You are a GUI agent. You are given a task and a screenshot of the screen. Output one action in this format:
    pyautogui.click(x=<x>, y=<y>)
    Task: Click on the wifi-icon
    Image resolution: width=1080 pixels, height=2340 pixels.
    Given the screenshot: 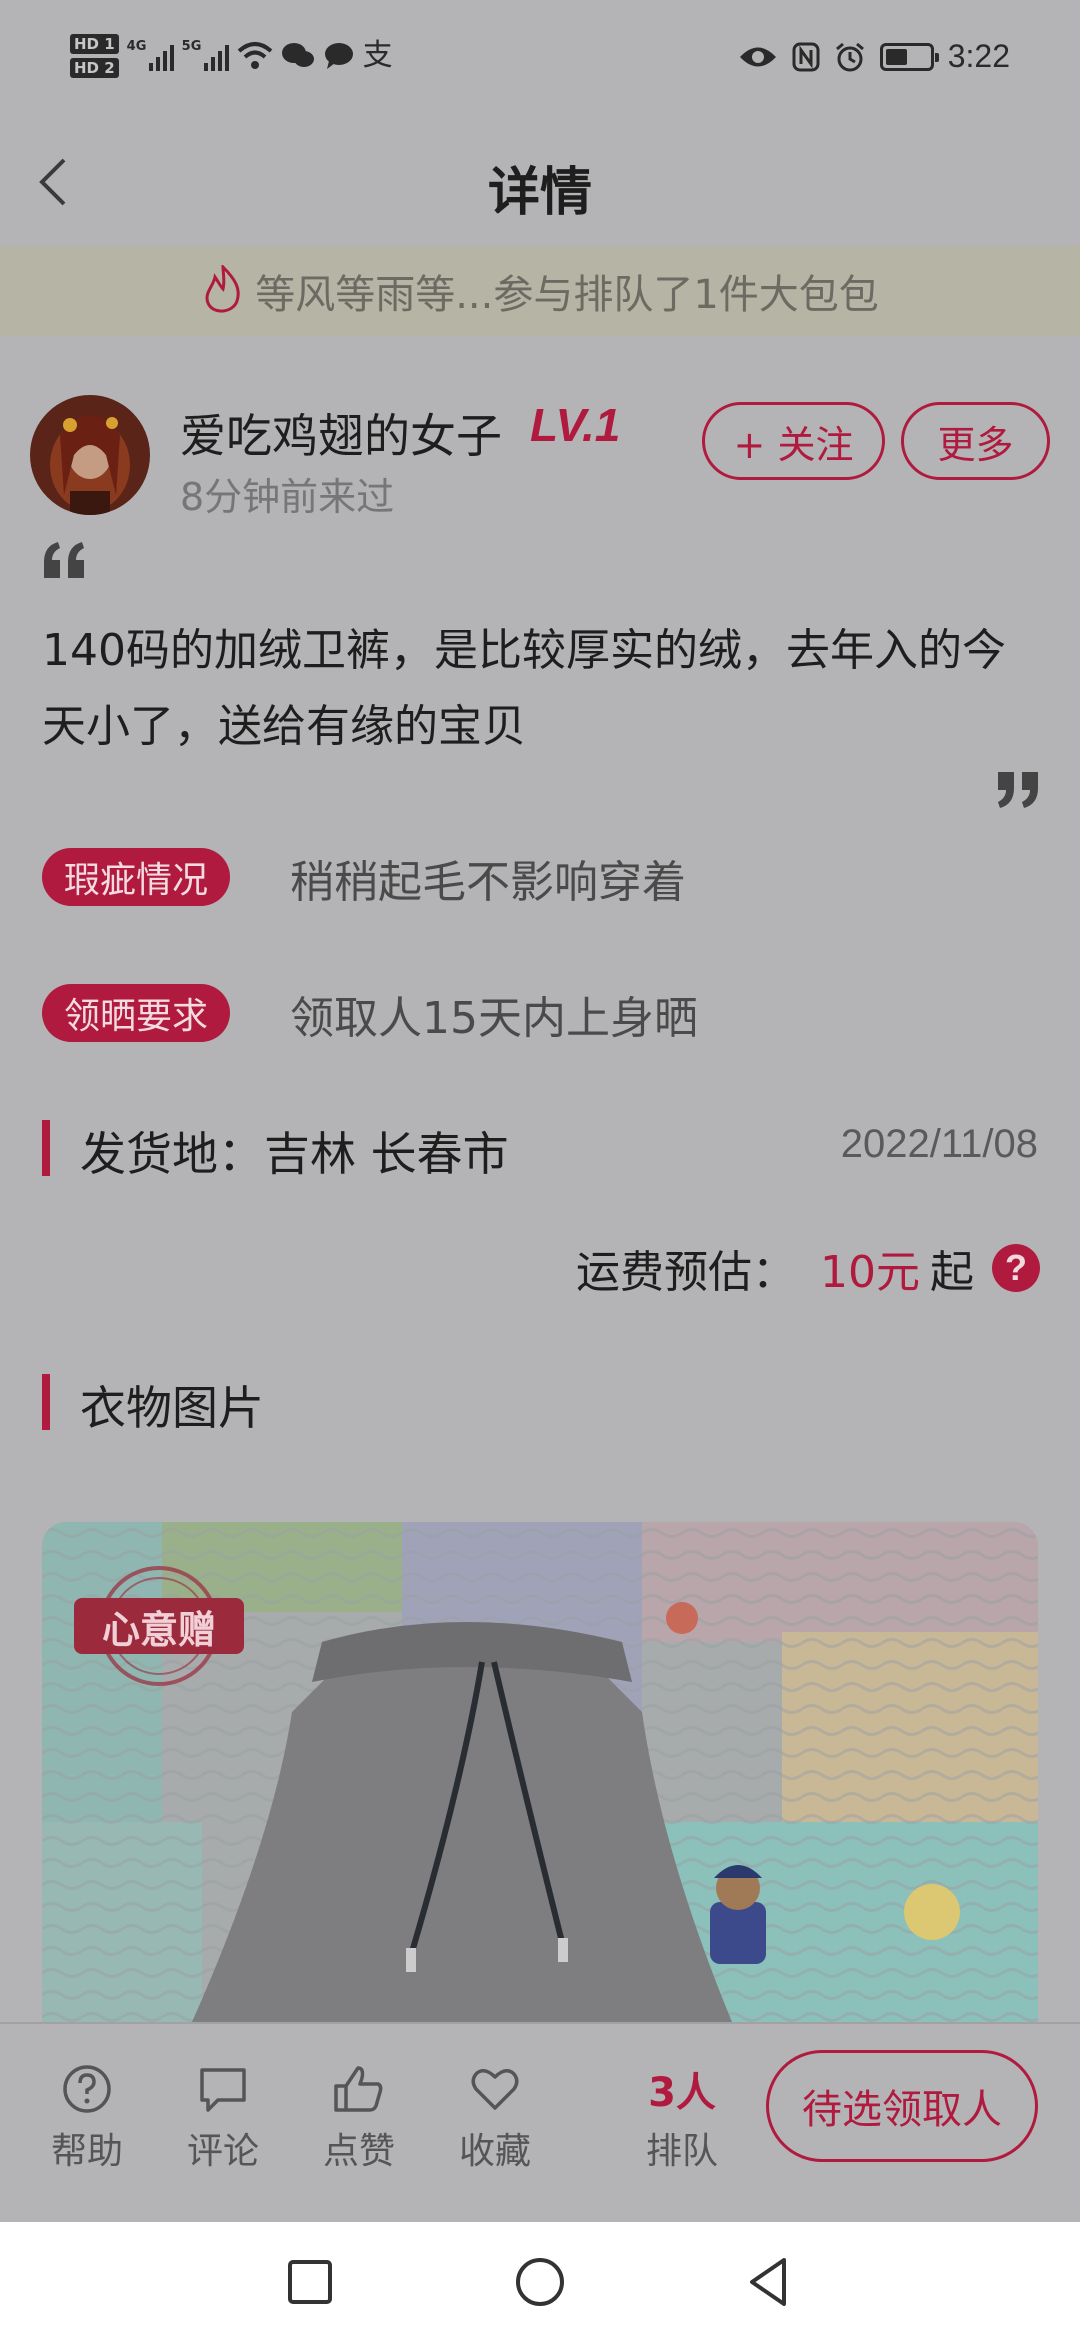 What is the action you would take?
    pyautogui.click(x=254, y=55)
    